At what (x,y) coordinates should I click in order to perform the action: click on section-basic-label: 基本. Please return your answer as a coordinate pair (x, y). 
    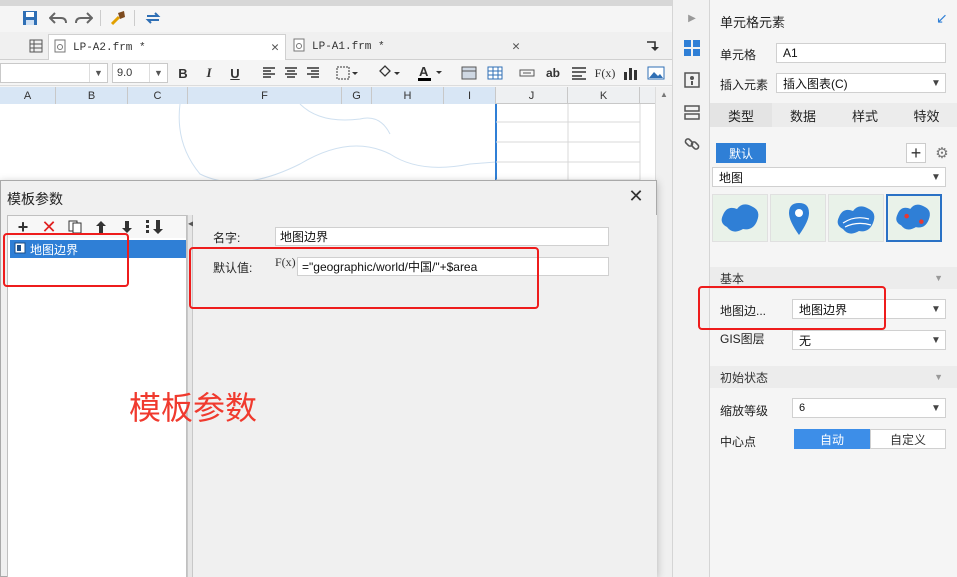
    Looking at the image, I should click on (732, 278).